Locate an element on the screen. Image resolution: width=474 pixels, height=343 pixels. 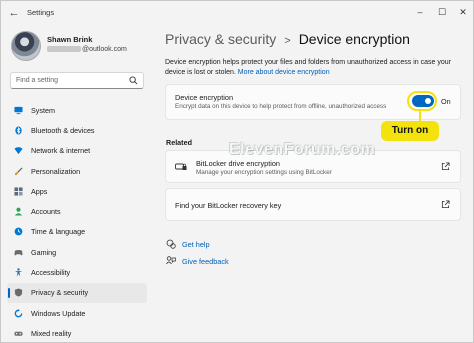
apps-icon is located at coordinates (18, 191).